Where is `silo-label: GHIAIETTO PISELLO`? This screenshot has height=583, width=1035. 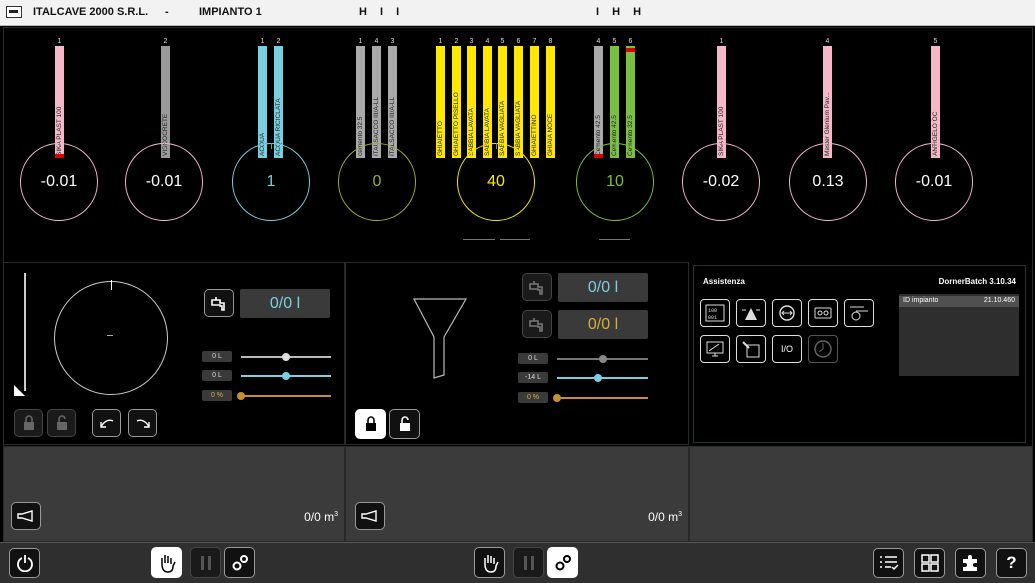
silo-label: GHIAIETTO PISELLO is located at coordinates (456, 124).